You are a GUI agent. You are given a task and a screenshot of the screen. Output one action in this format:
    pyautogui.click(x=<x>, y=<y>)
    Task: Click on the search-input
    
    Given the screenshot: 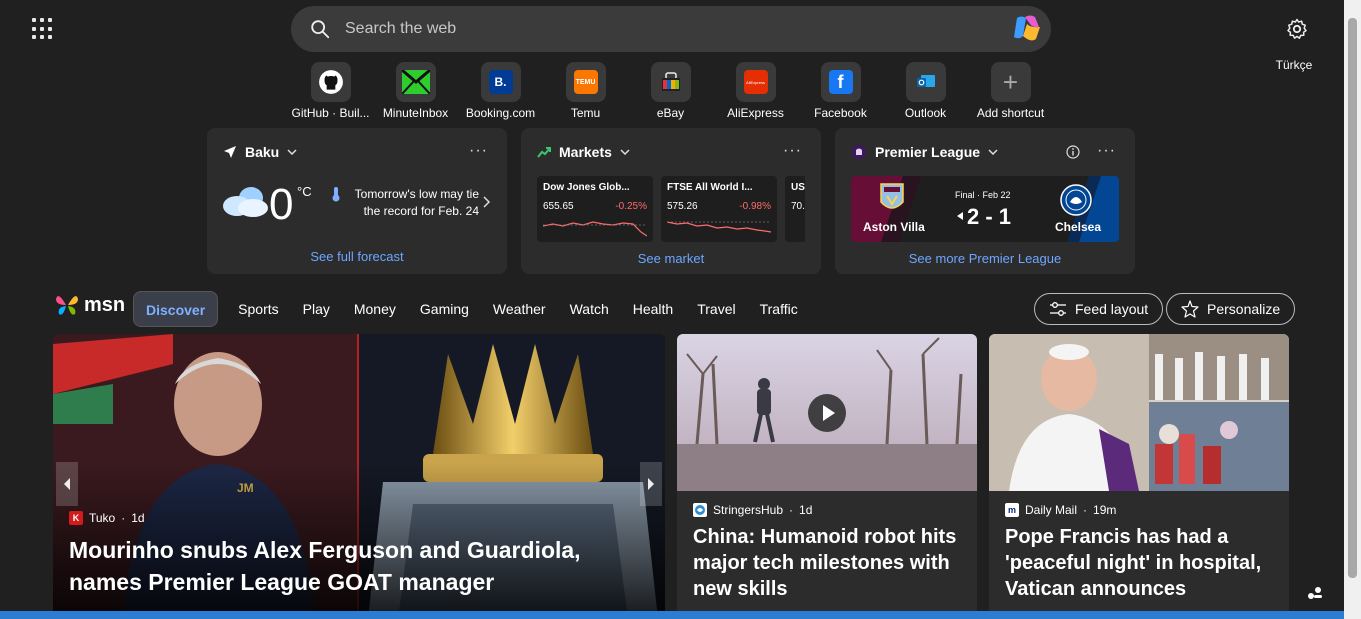 What is the action you would take?
    pyautogui.click(x=665, y=29)
    